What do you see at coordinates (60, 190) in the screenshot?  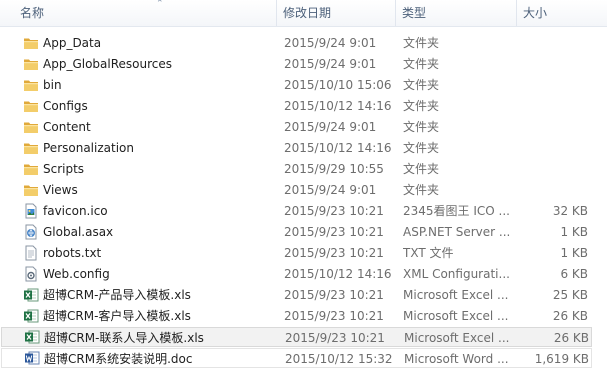 I see `file-name: Views` at bounding box center [60, 190].